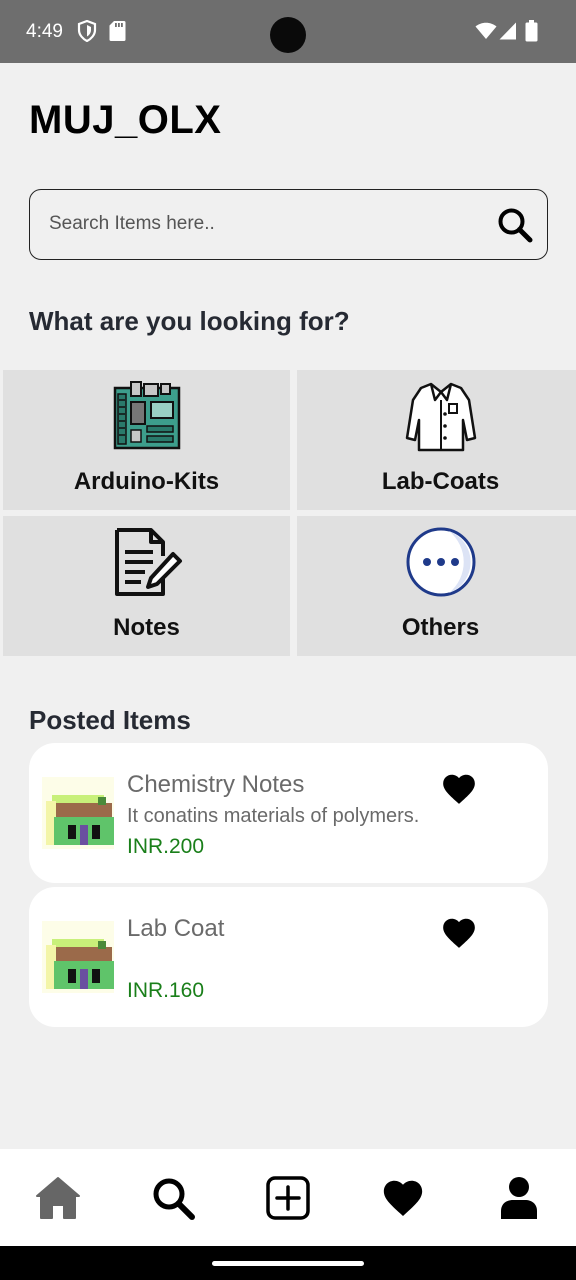 This screenshot has height=1280, width=576. Describe the element at coordinates (440, 627) in the screenshot. I see `category-label: Others` at that location.